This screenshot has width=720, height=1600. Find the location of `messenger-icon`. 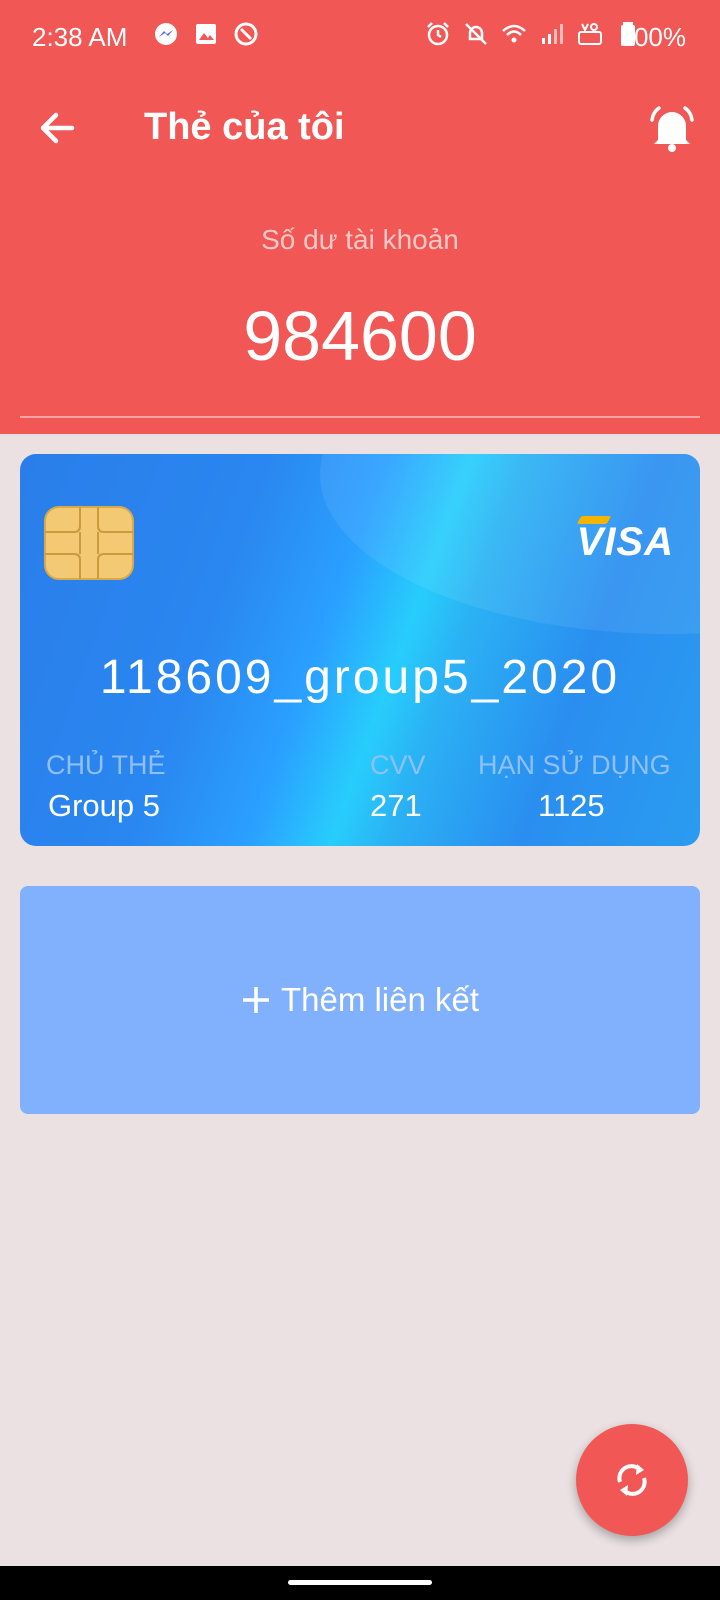

messenger-icon is located at coordinates (166, 34).